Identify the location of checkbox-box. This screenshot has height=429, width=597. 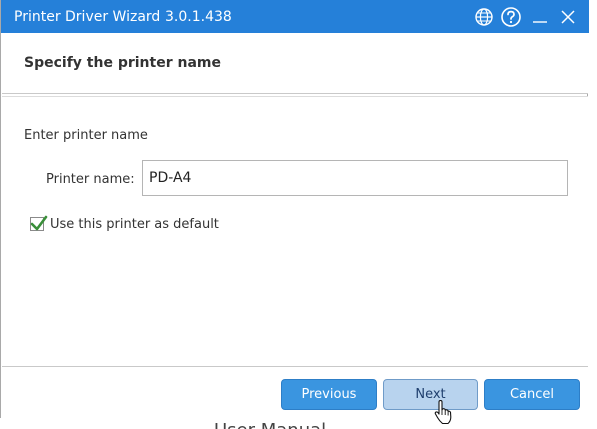
(39, 223).